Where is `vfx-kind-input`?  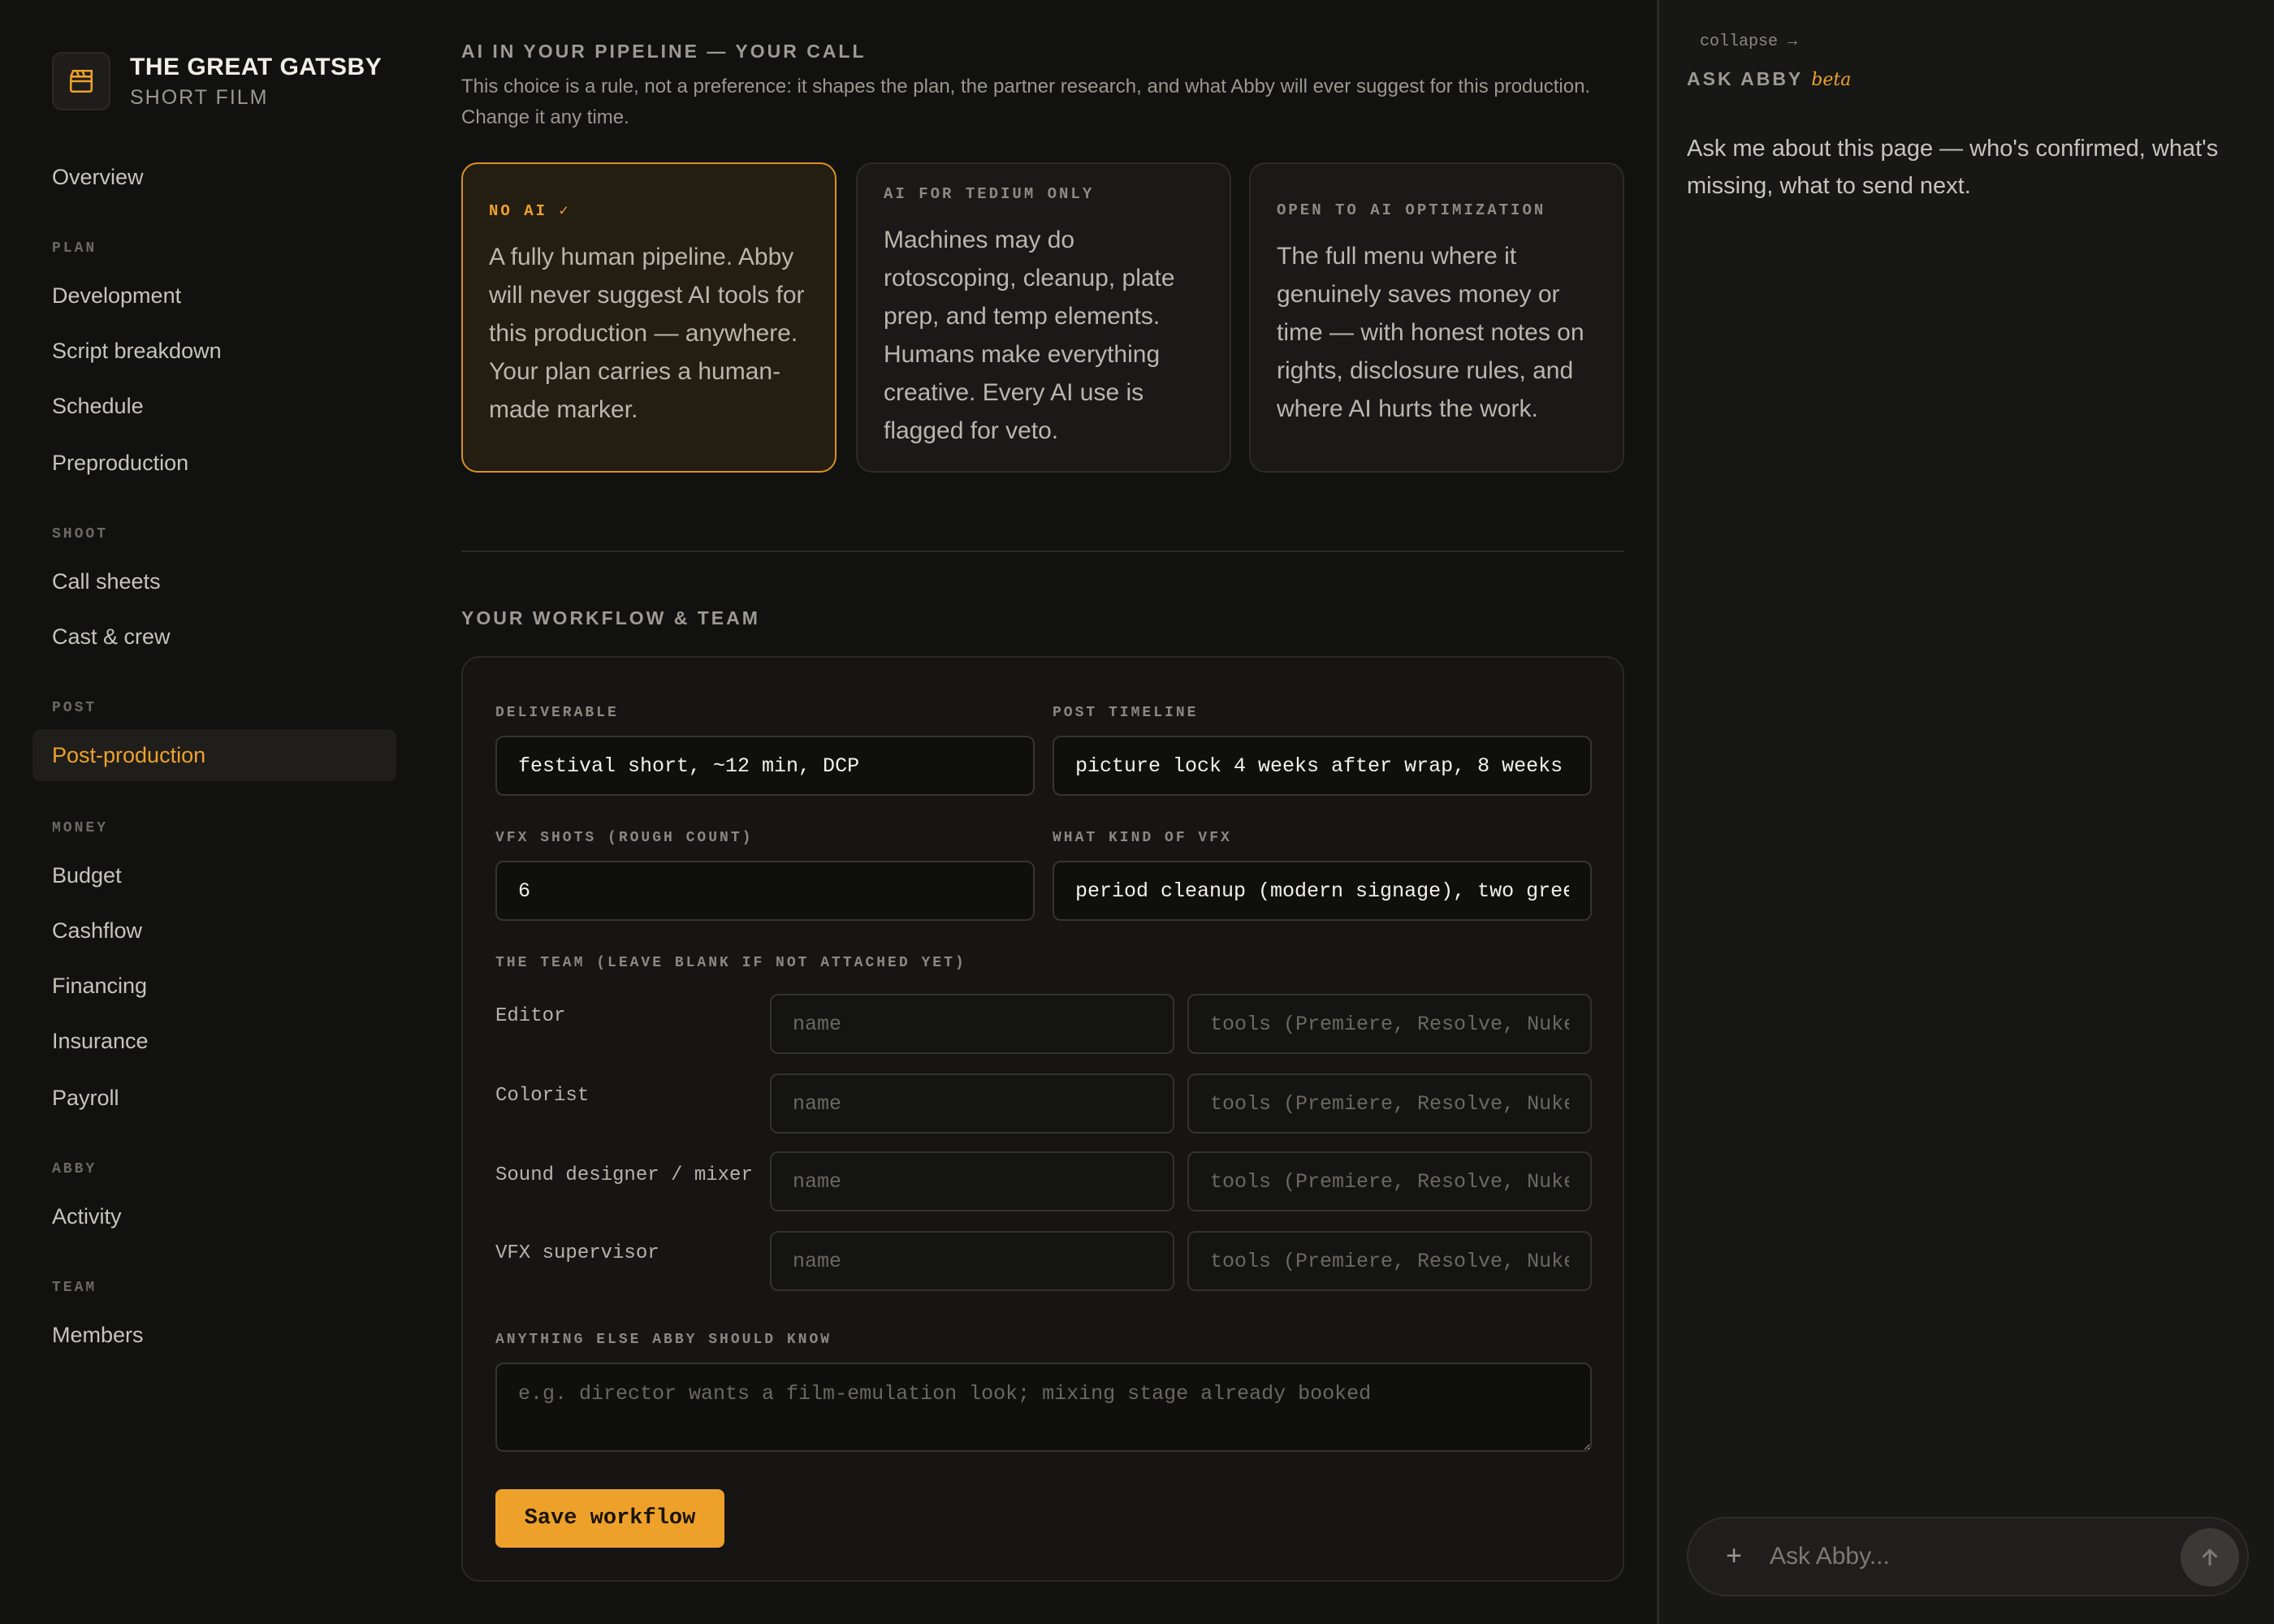 vfx-kind-input is located at coordinates (1322, 891).